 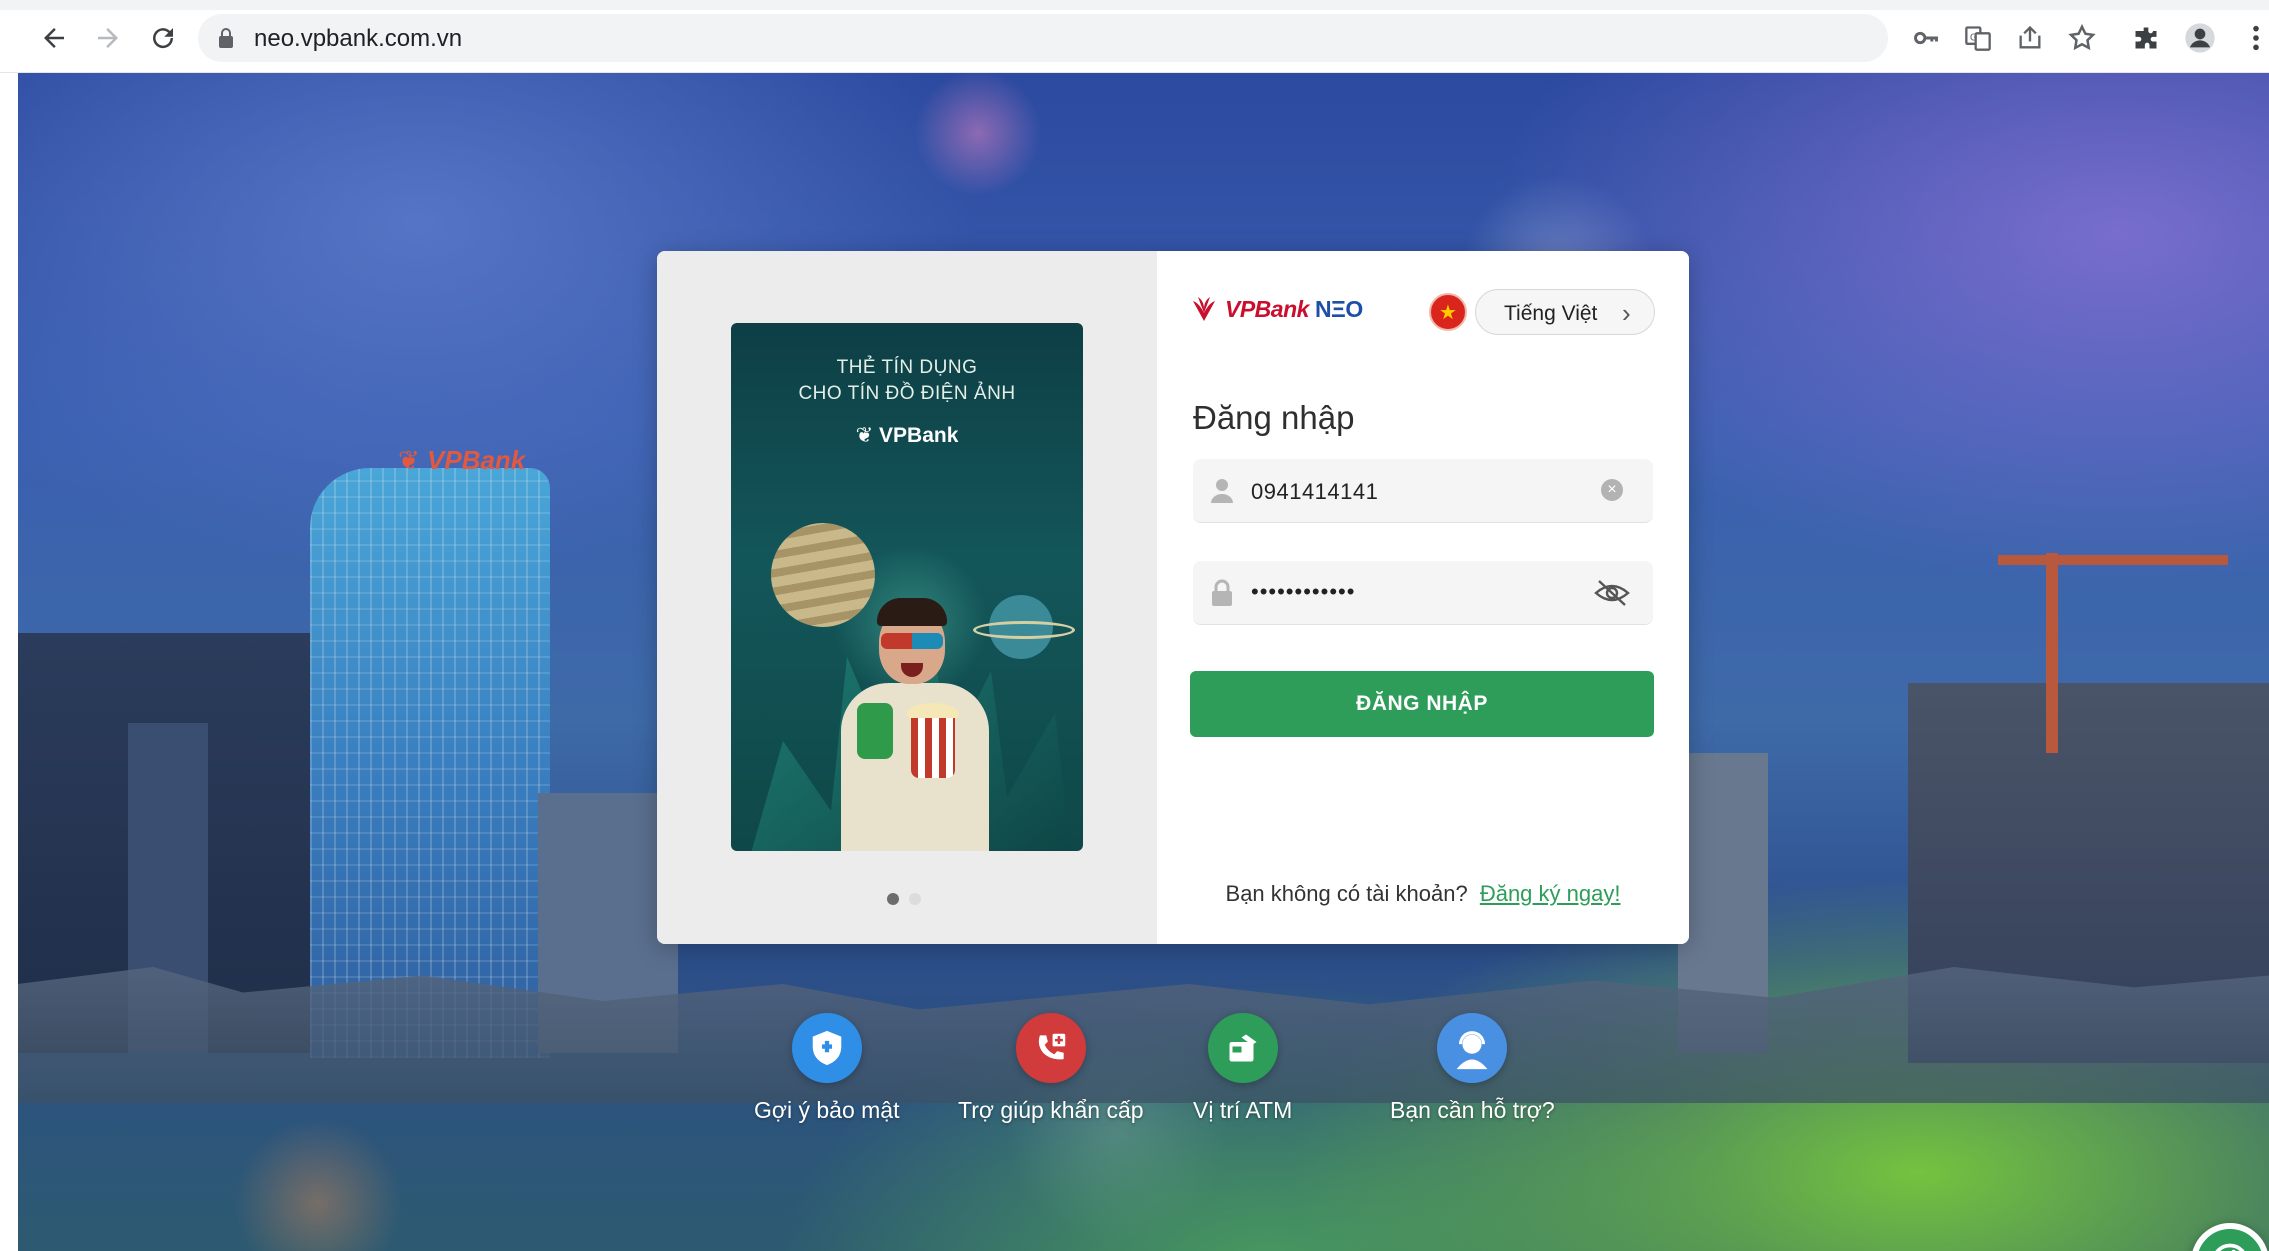 I want to click on back-icon, so click(x=54, y=38).